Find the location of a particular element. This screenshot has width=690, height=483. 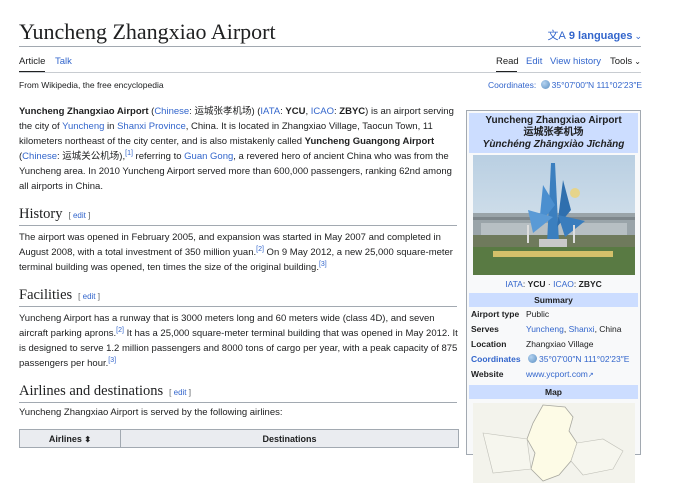

map-image is located at coordinates (553, 443).